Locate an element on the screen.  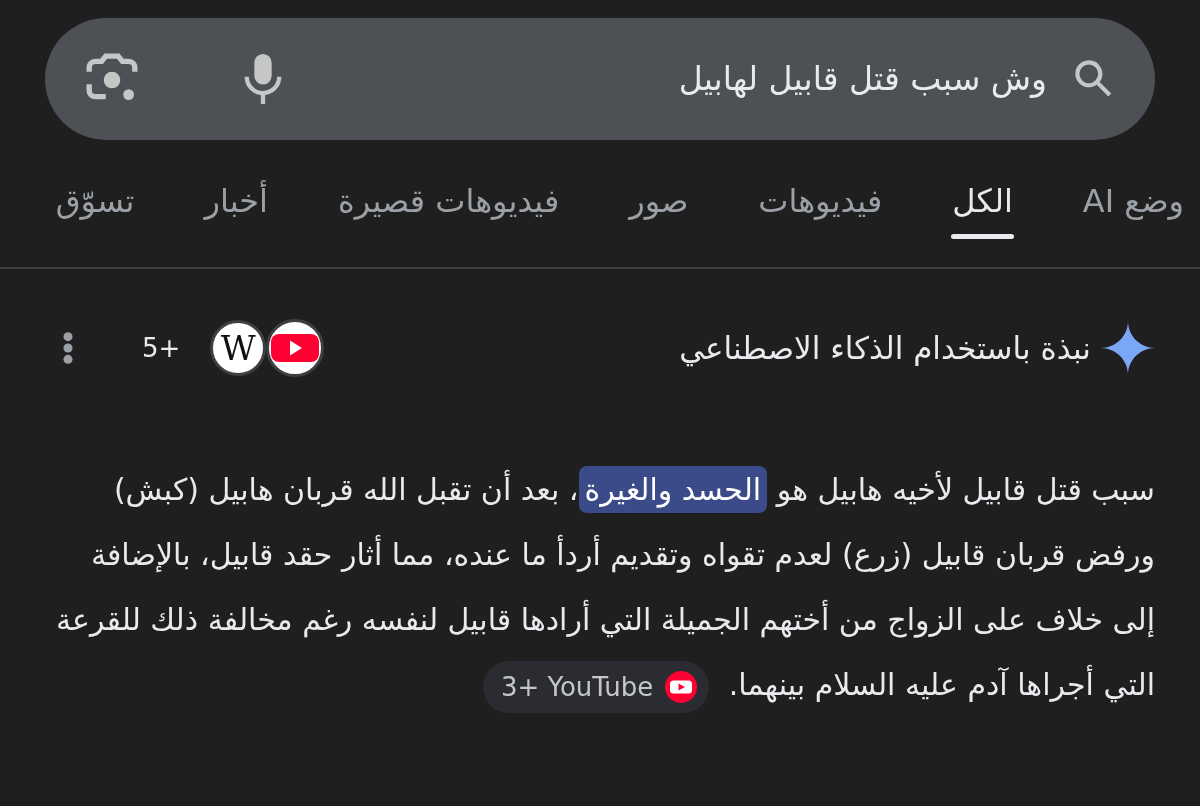
overview-title: نبذة باستخدام الذكاء الاصطناعي is located at coordinates (884, 349).